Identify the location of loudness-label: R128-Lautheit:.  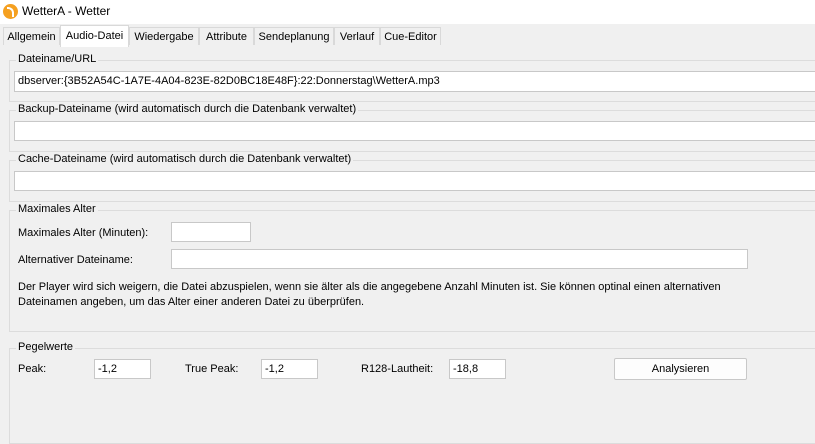
(397, 369).